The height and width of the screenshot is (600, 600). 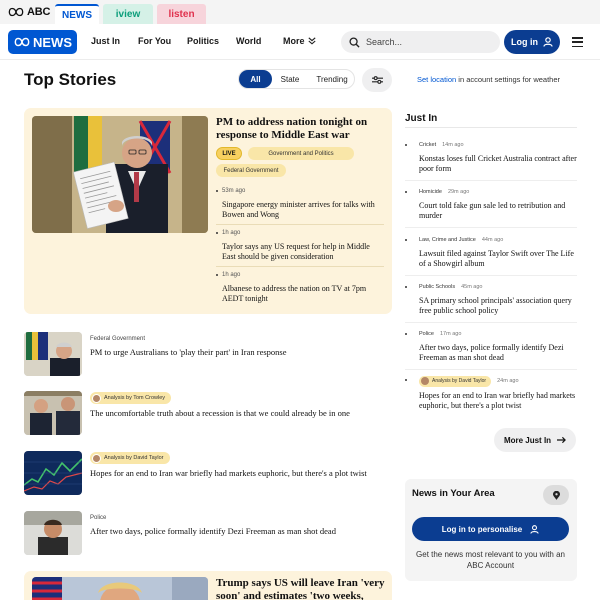 What do you see at coordinates (77, 14) in the screenshot?
I see `tab-news: NEWS` at bounding box center [77, 14].